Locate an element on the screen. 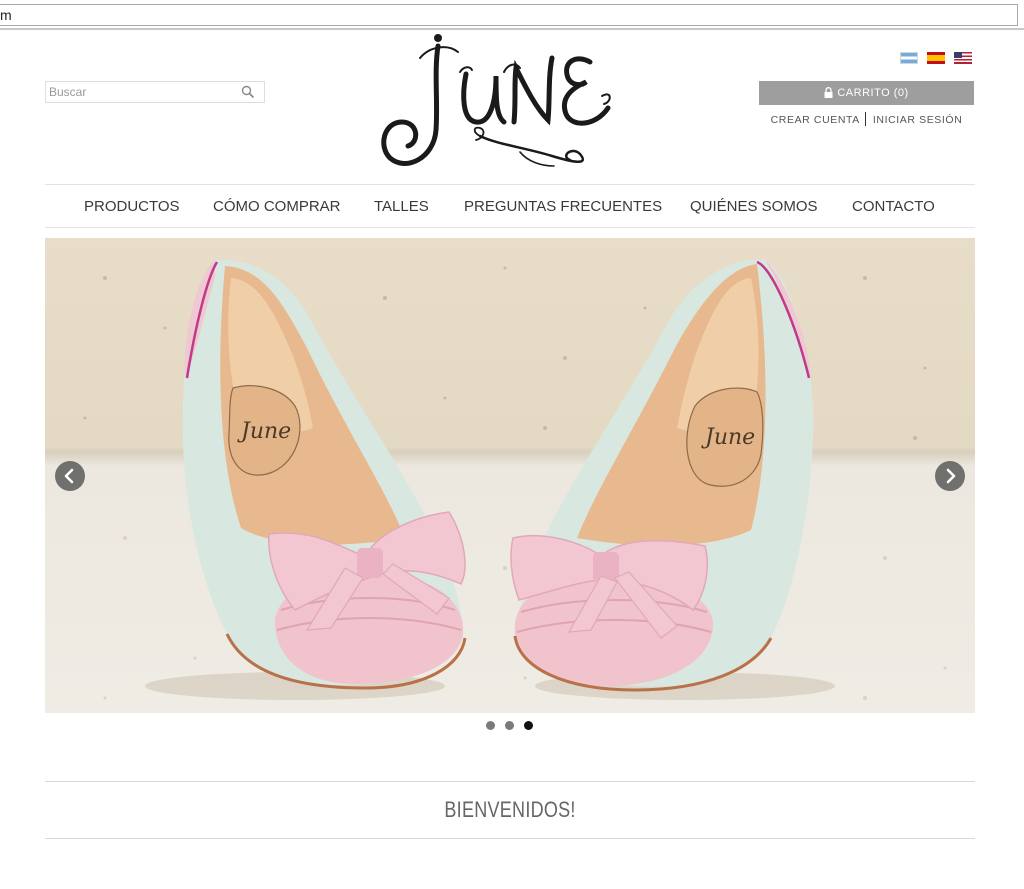 Image resolution: width=1024 pixels, height=889 pixels. insole-logo-right: June is located at coordinates (728, 437).